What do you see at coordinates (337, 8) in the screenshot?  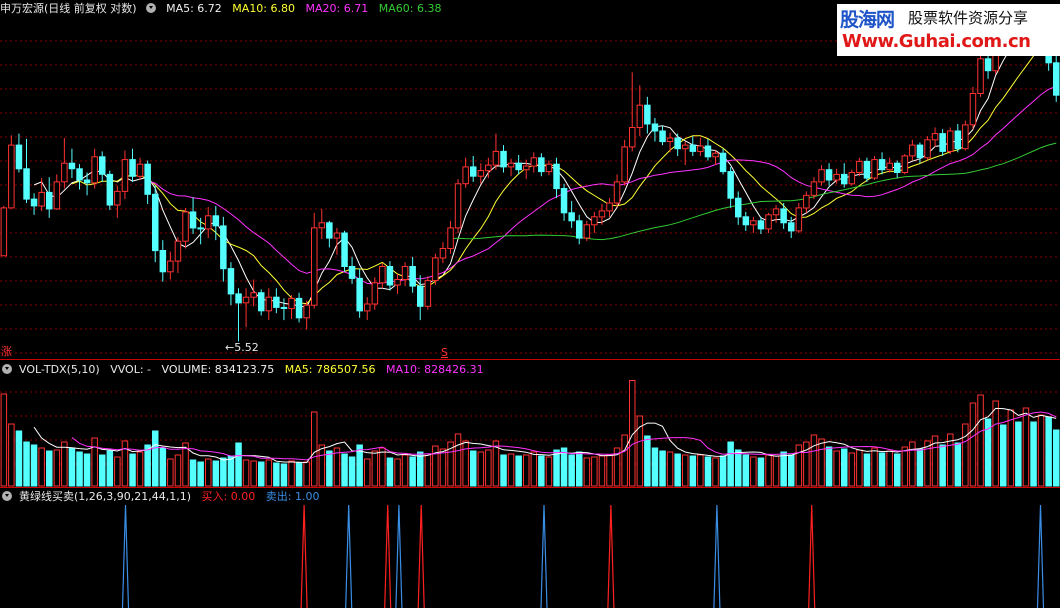 I see `ma20-label: MA20: 6.71` at bounding box center [337, 8].